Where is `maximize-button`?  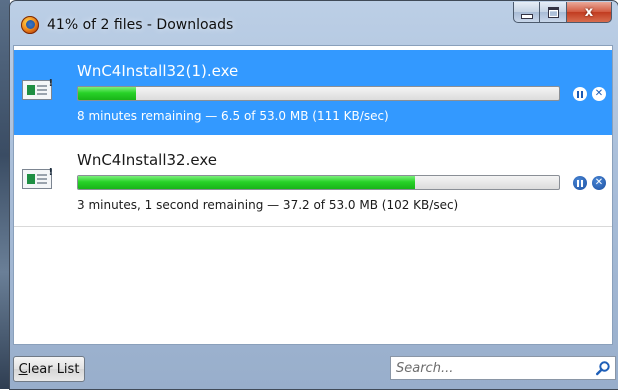 maximize-button is located at coordinates (553, 12).